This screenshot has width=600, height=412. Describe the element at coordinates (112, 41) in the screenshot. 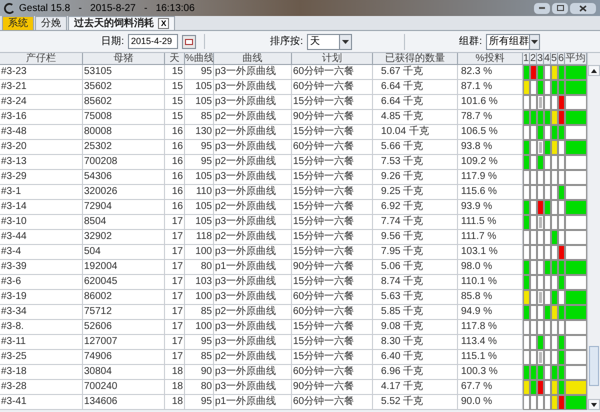

I see `date-label: 日期:` at that location.